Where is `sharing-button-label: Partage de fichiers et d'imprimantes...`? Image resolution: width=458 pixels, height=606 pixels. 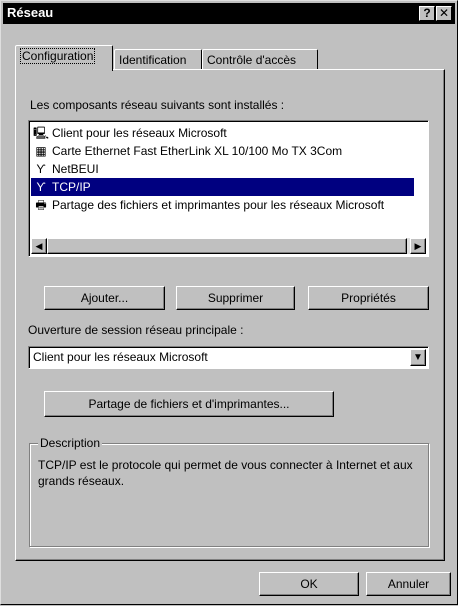
sharing-button-label: Partage de fichiers et d'imprimantes... is located at coordinates (189, 404).